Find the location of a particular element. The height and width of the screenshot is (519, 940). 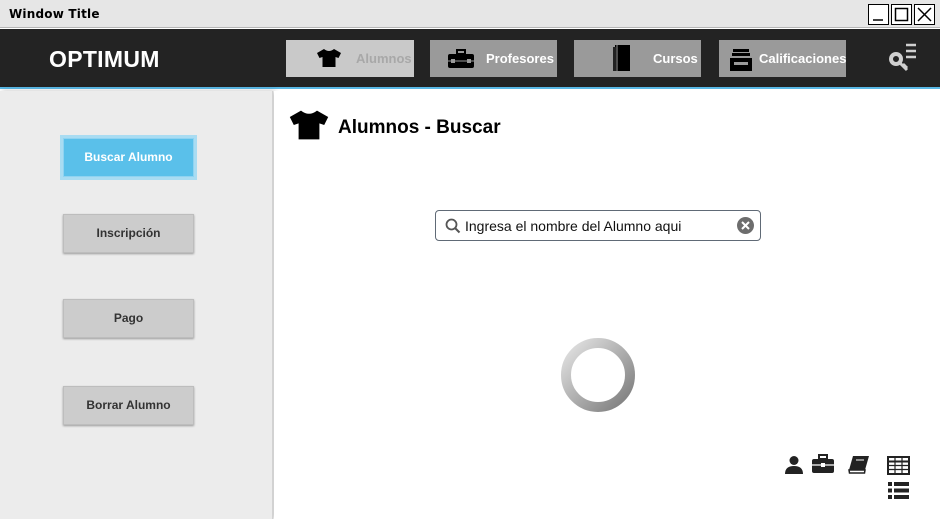

app-logo: OPTIMUM is located at coordinates (104, 59).